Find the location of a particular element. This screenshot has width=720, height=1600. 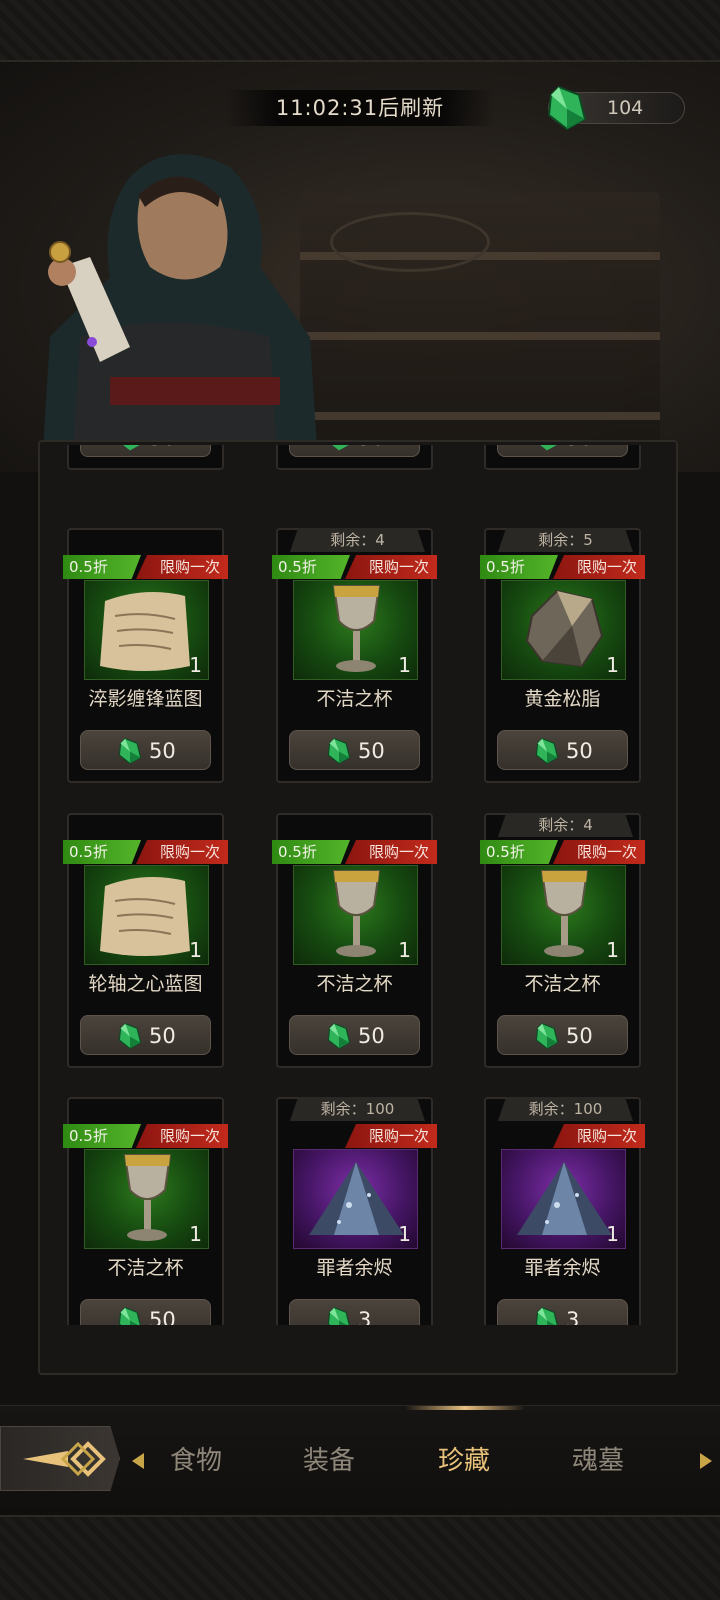

tab-scroll-right-icon is located at coordinates (706, 1461).